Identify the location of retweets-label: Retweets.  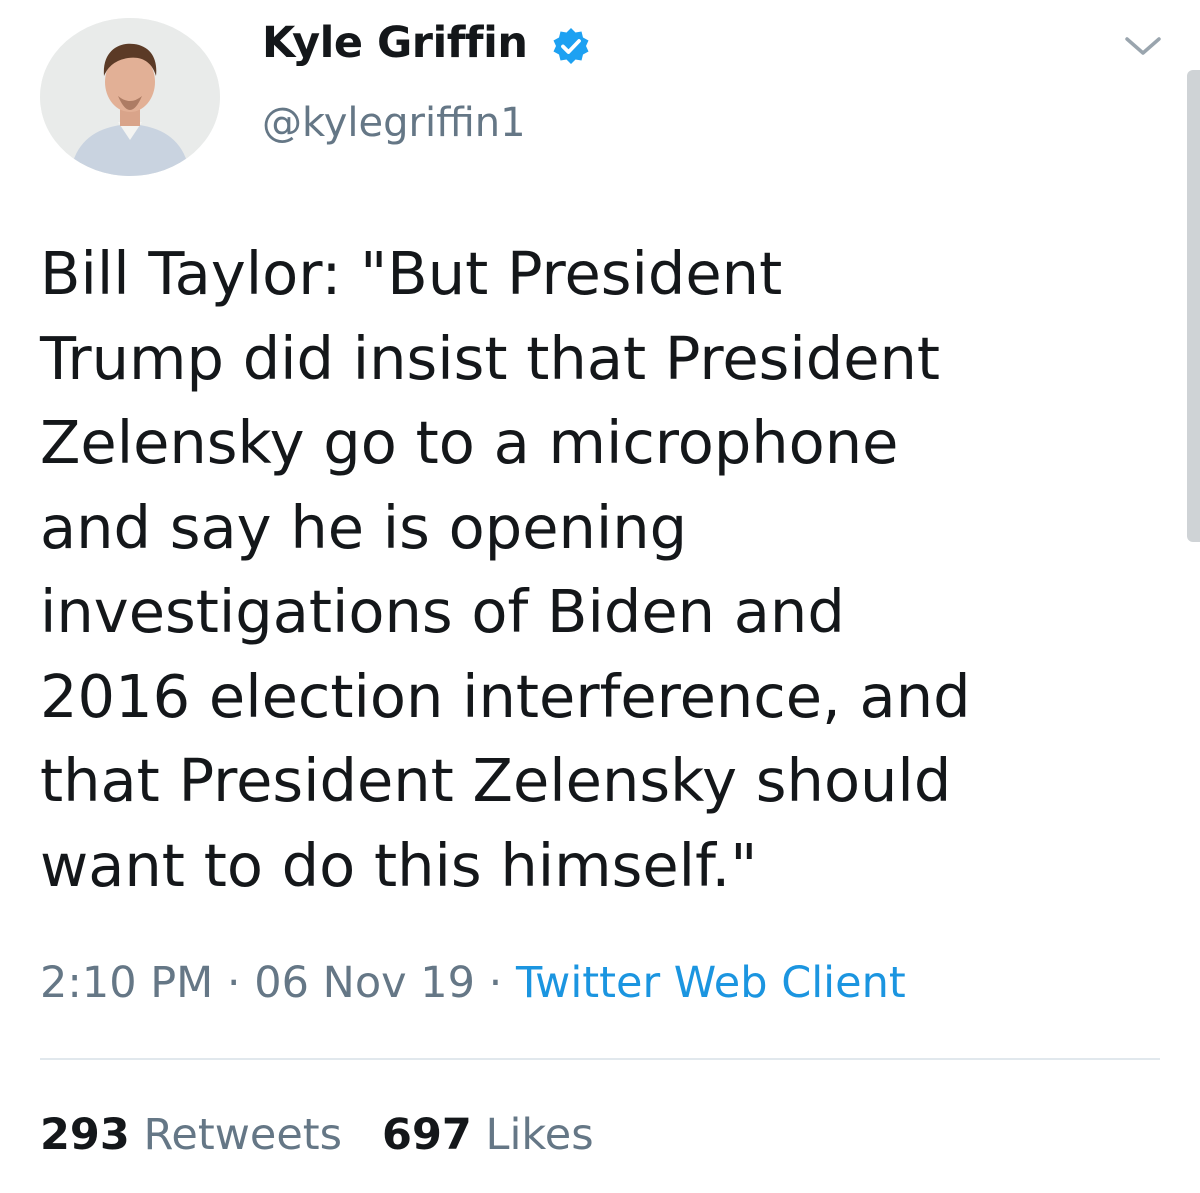
(243, 1135).